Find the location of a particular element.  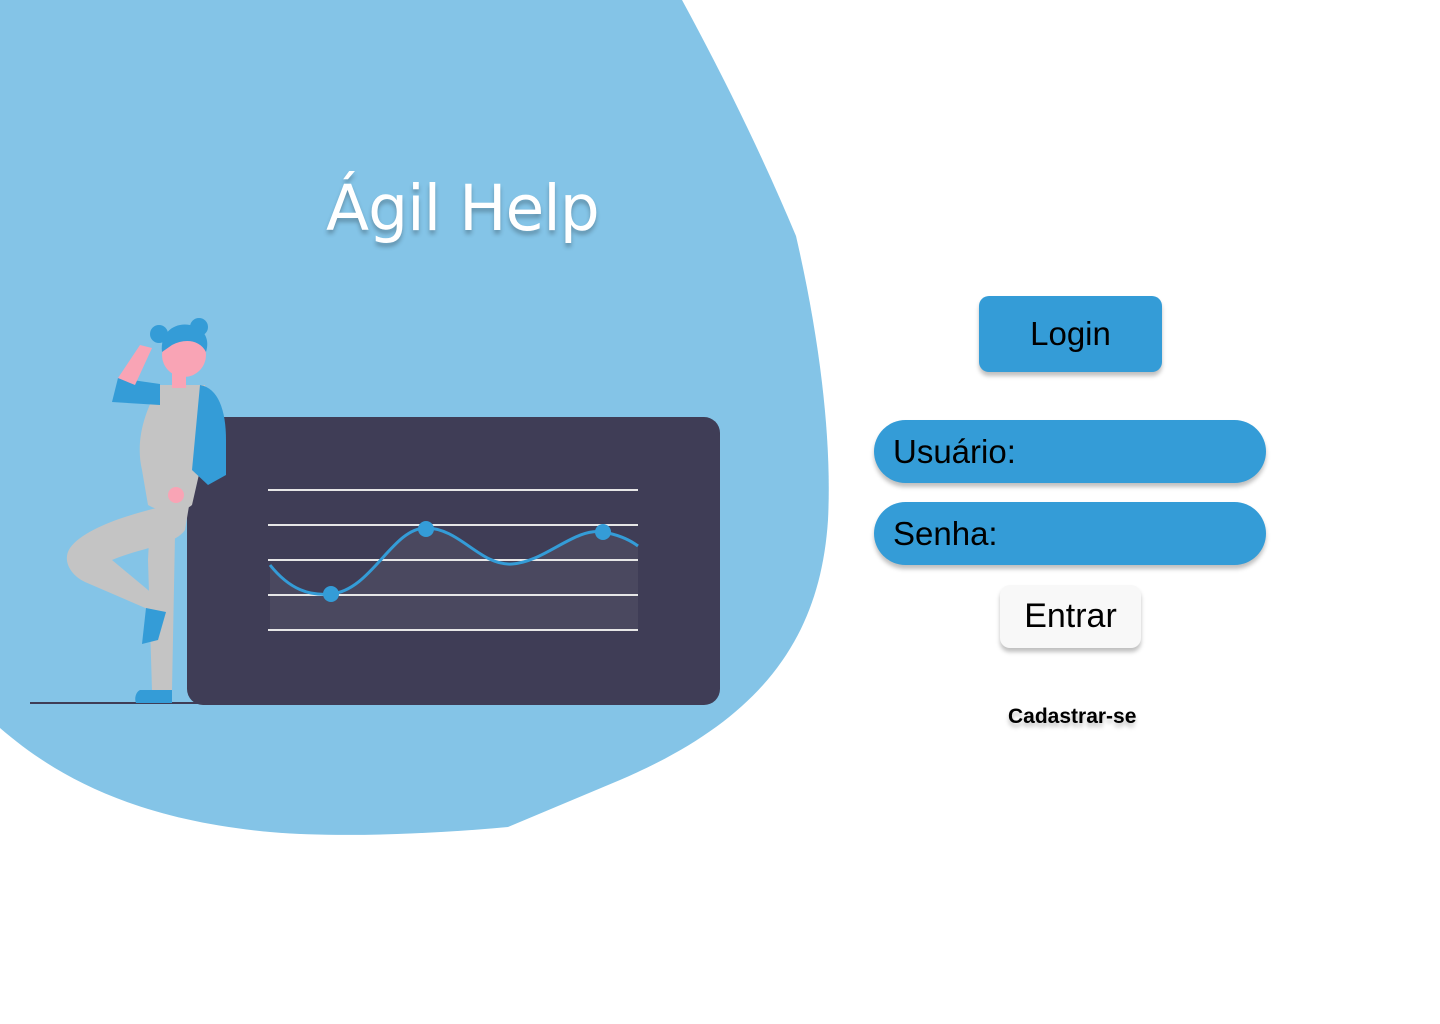

username-field: Usuário: is located at coordinates (1070, 451).